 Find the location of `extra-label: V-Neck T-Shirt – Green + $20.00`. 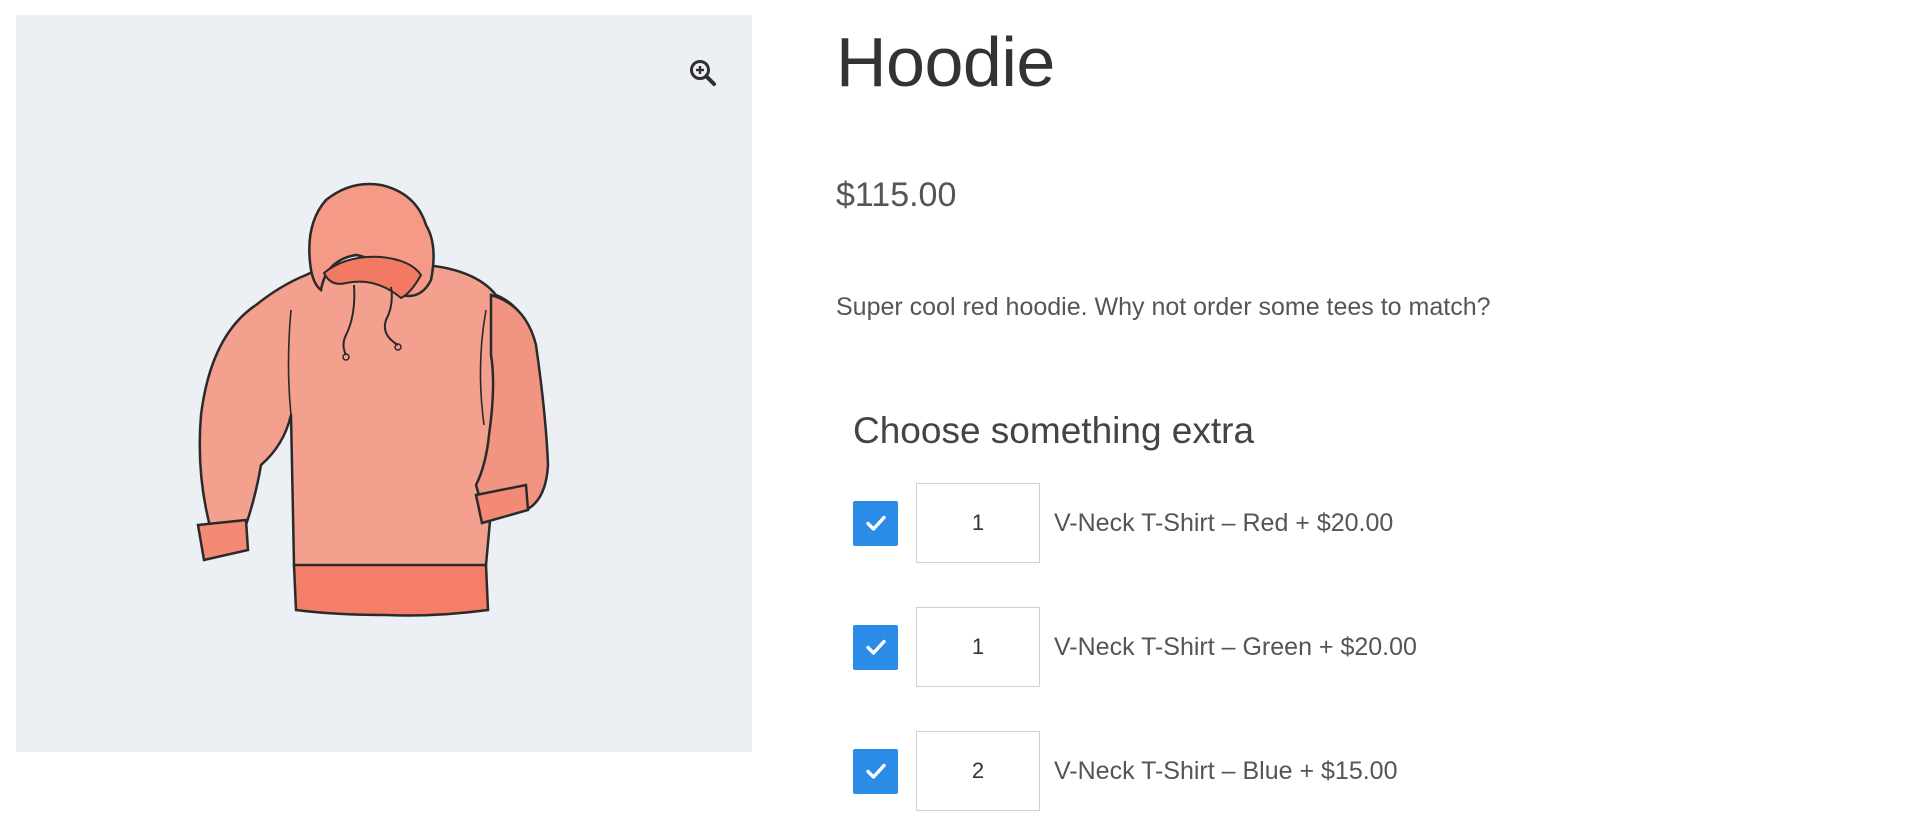

extra-label: V-Neck T-Shirt – Green + $20.00 is located at coordinates (1235, 646).